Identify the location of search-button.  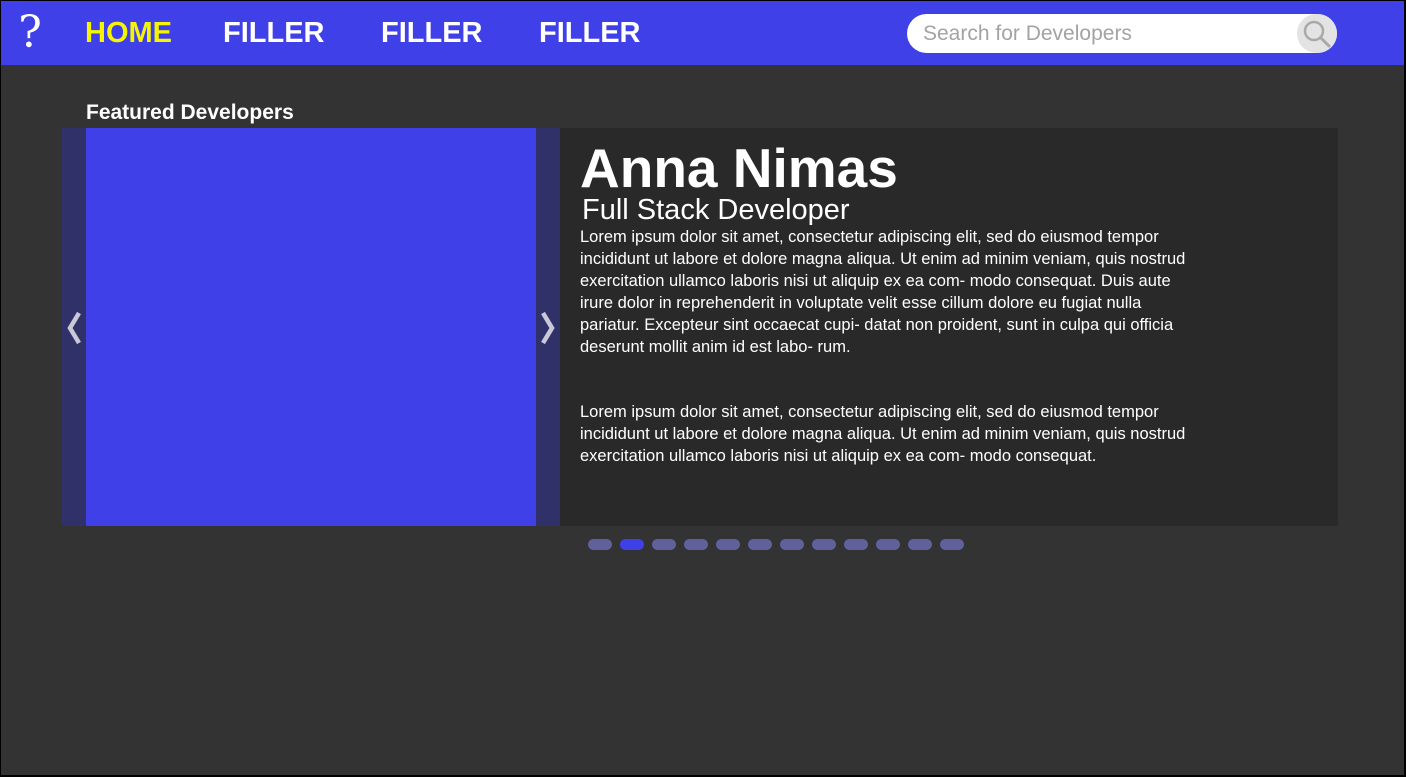
(1317, 33).